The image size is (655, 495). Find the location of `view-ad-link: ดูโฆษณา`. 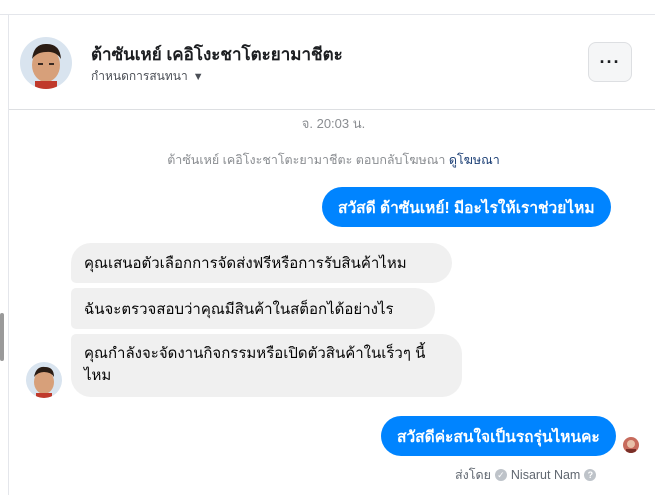

view-ad-link: ดูโฆษณา is located at coordinates (474, 160).